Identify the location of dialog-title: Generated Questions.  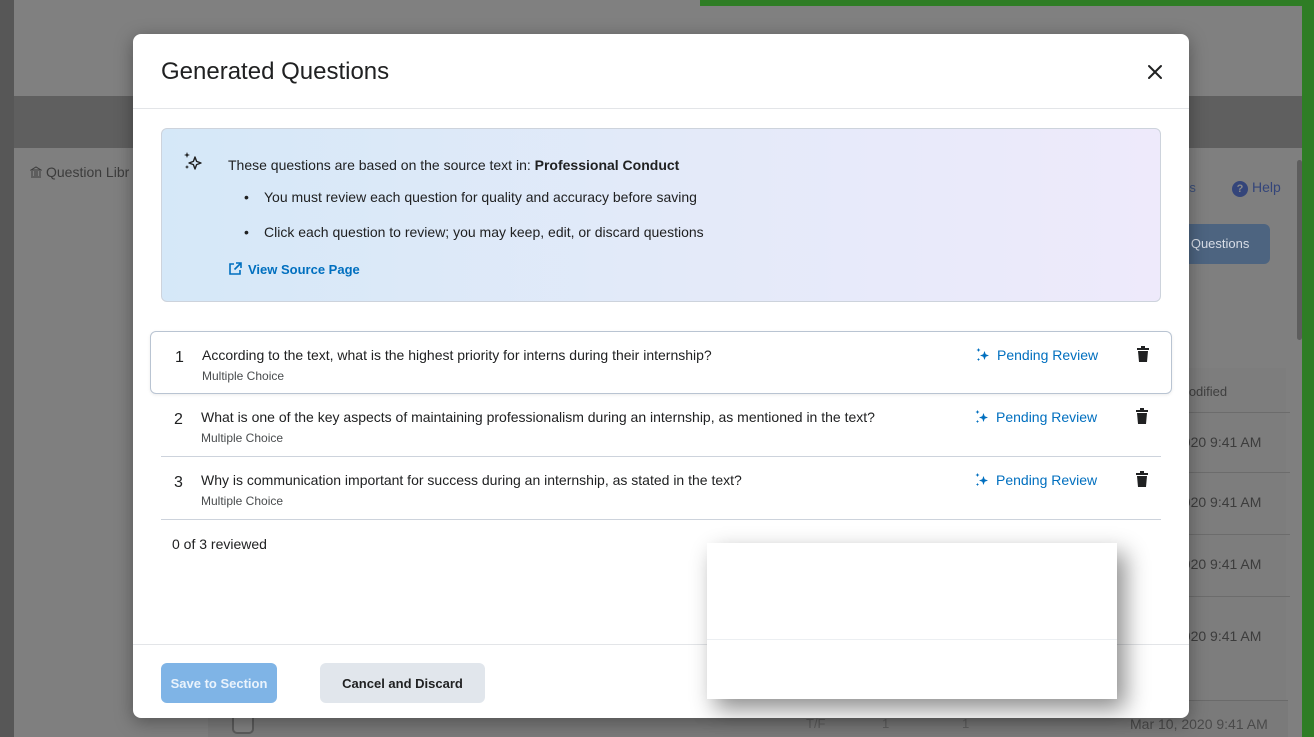
(275, 71).